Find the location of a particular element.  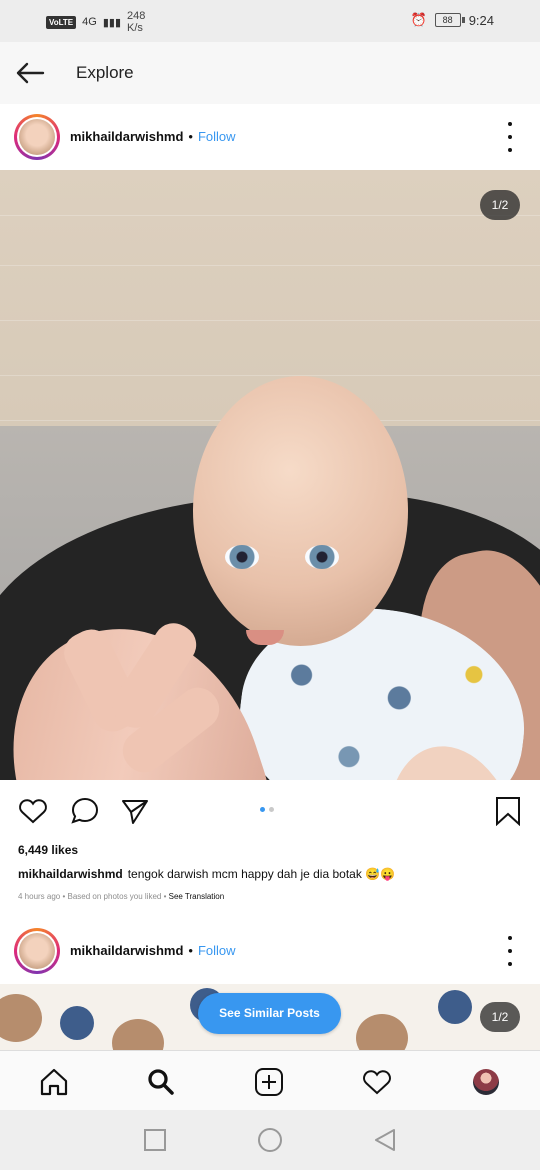

system-status: ⏰ 88 9:24 is located at coordinates (453, 20).